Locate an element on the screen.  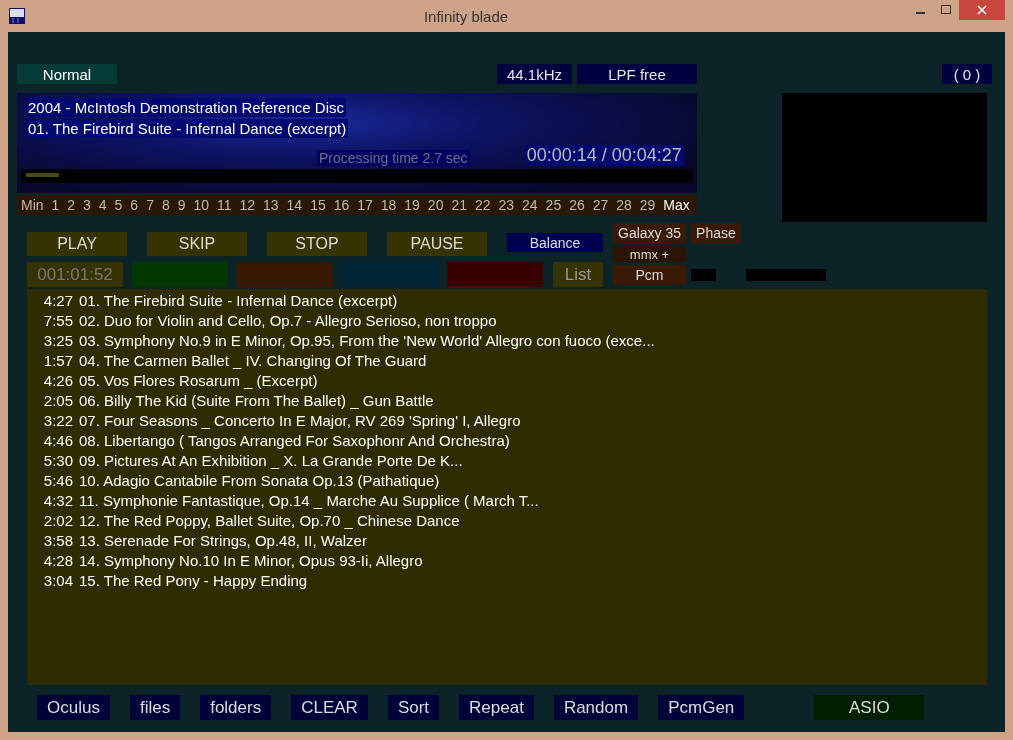
scale-step: 14 is located at coordinates (294, 205).